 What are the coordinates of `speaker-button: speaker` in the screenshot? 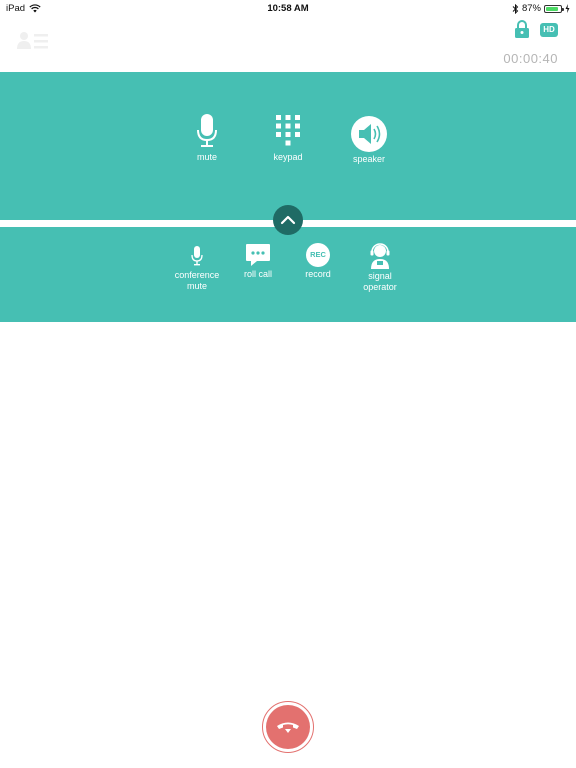 It's located at (369, 140).